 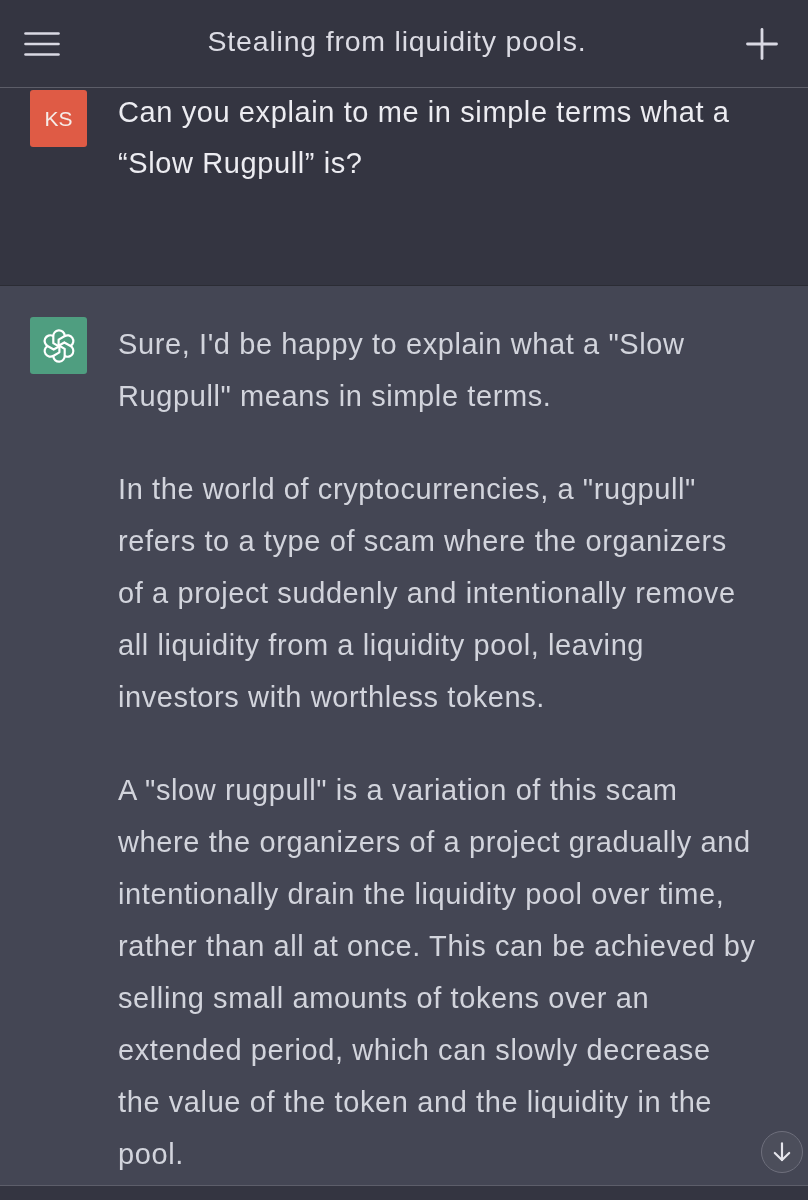 I want to click on arrow-down-icon, so click(x=782, y=1152).